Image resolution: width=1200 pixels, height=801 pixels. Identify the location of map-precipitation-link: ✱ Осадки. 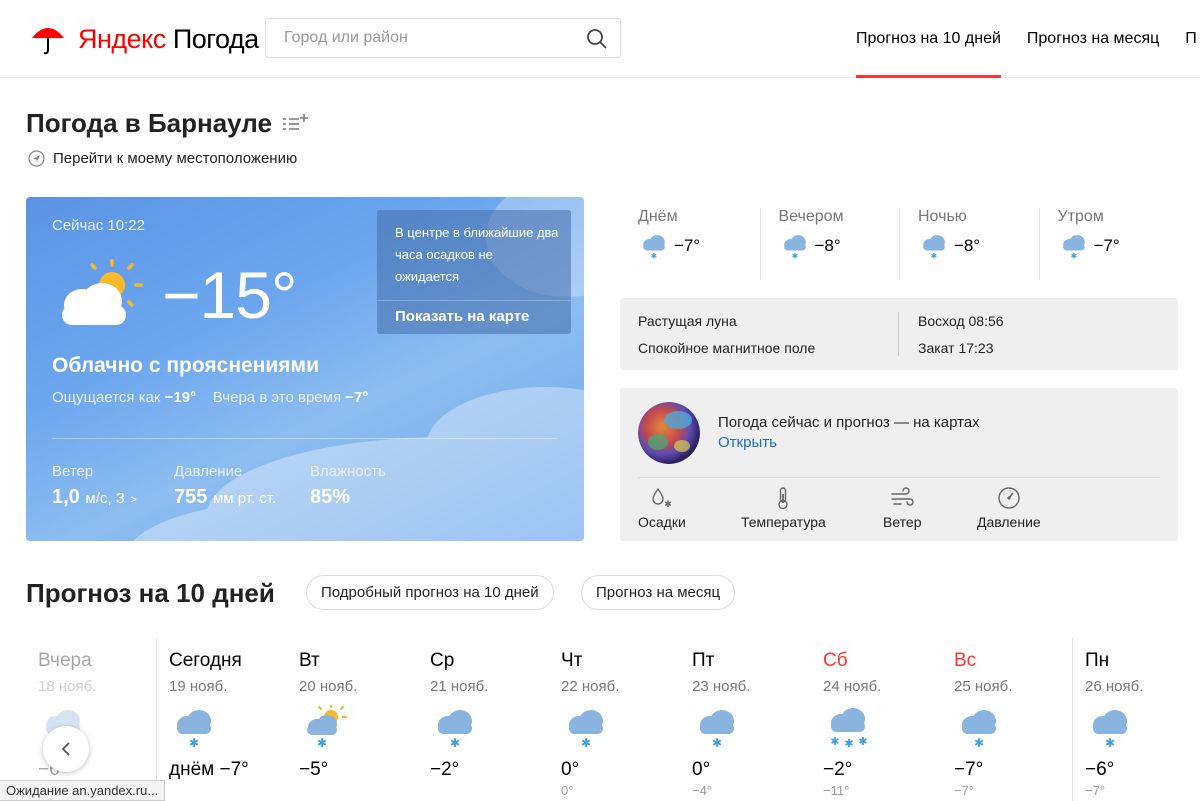
(662, 508).